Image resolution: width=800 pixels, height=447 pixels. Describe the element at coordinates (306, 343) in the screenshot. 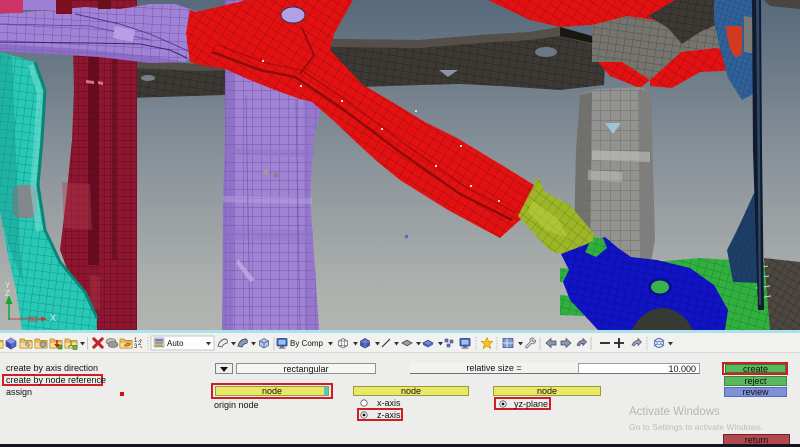

I see `svg-text: By Comp` at that location.